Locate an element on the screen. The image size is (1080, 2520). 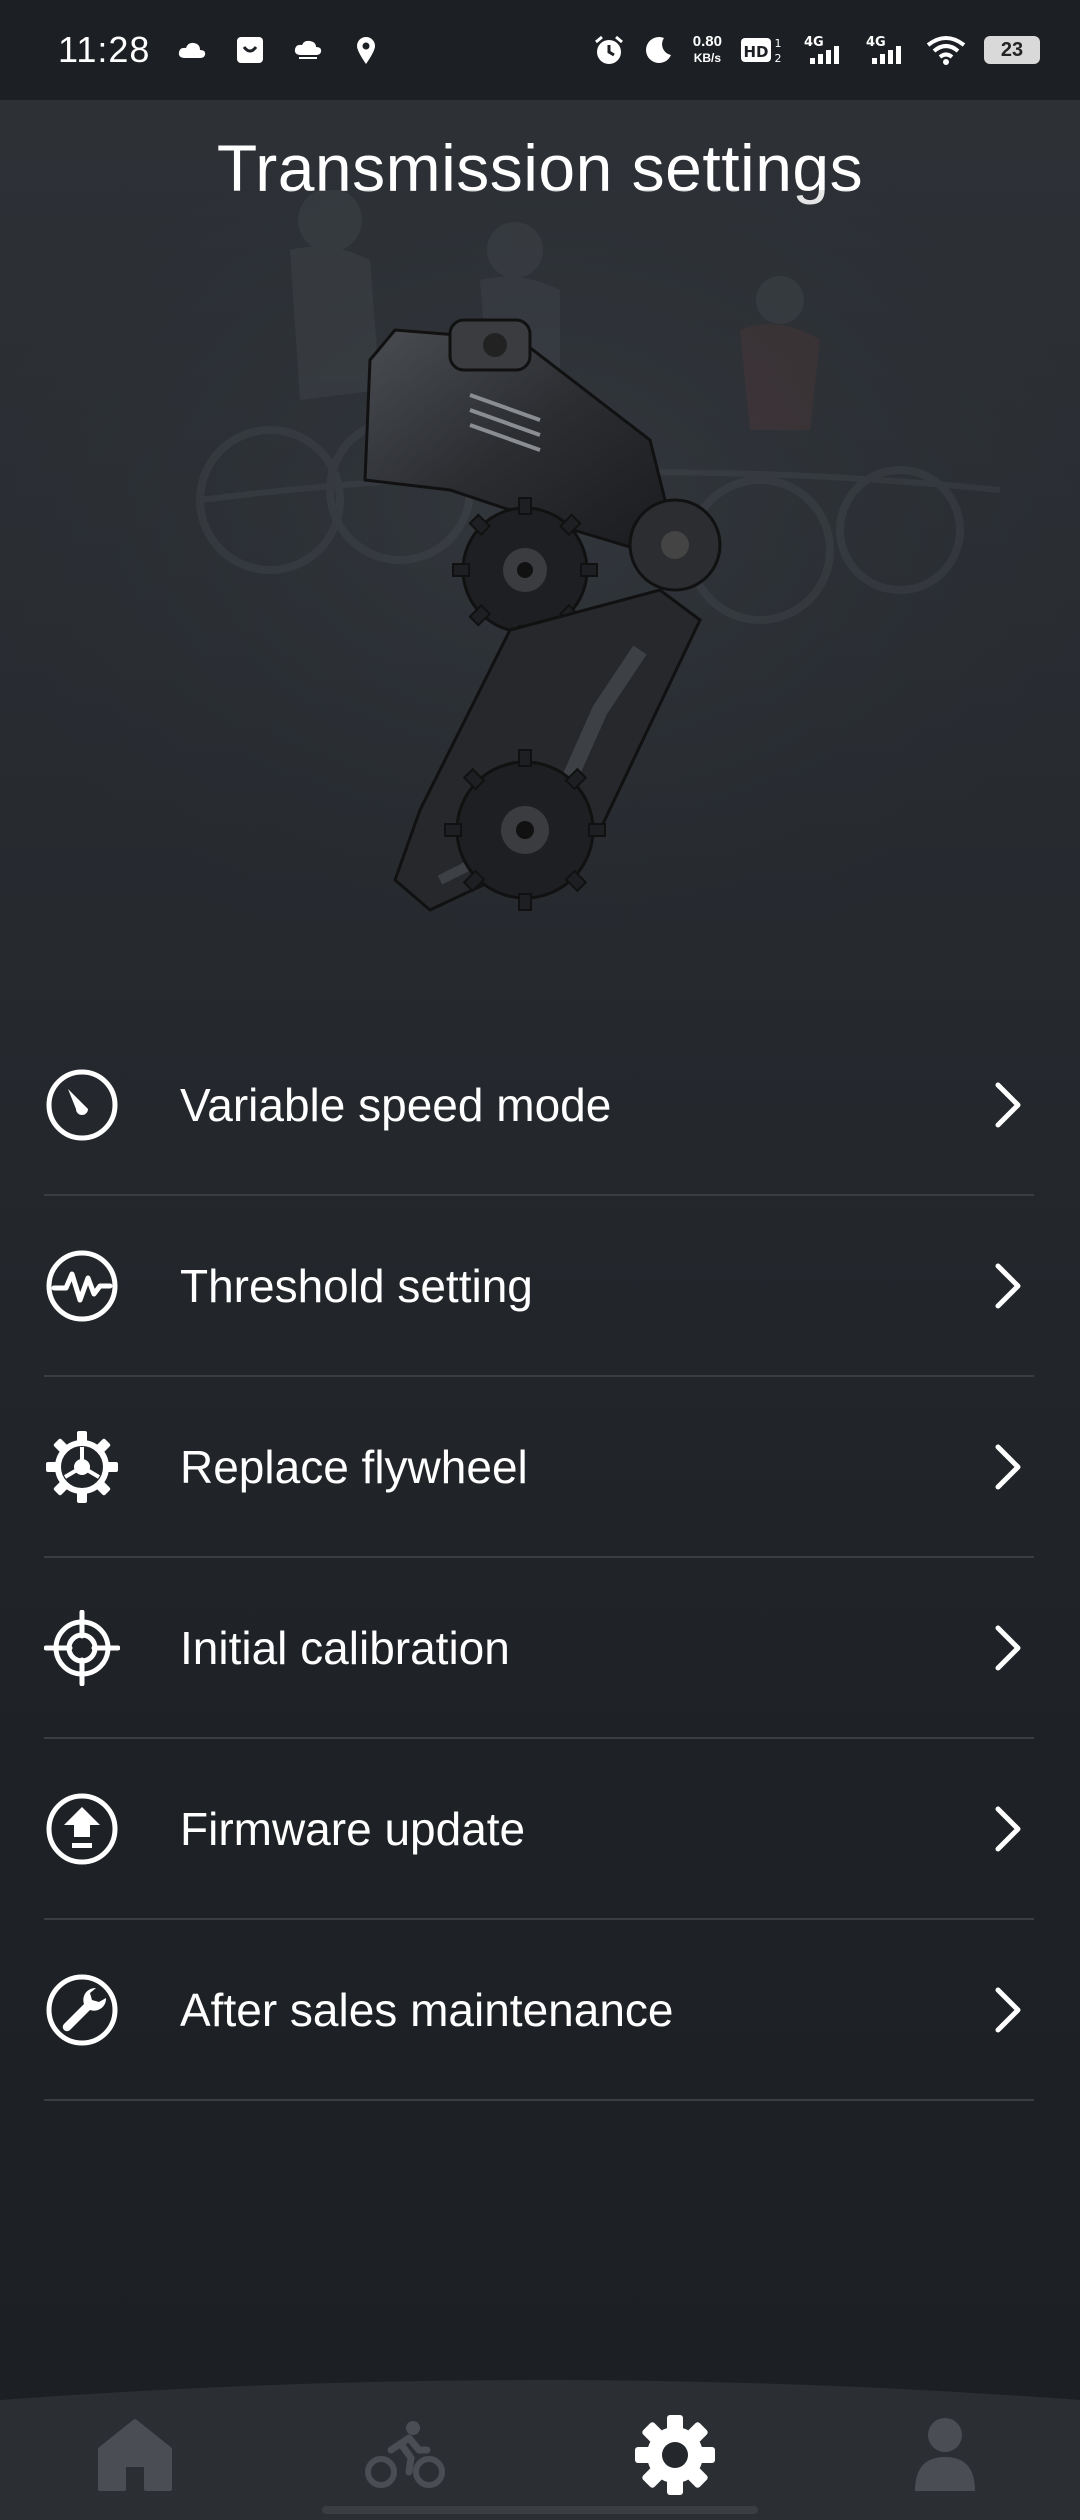
waveform-icon is located at coordinates (82, 1286).